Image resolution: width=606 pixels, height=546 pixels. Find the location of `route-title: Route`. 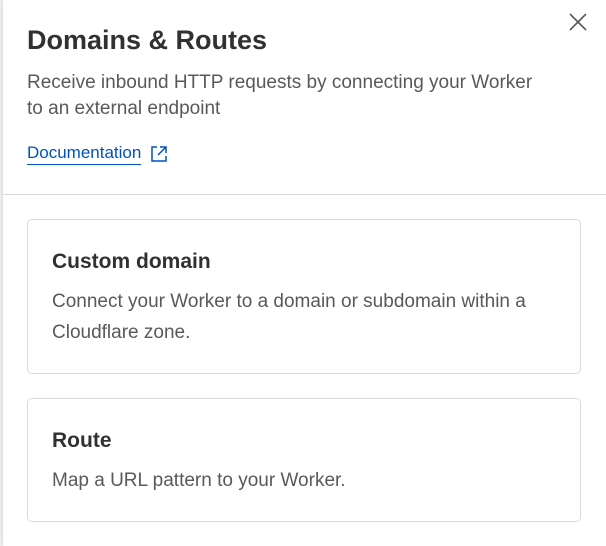

route-title: Route is located at coordinates (82, 440).